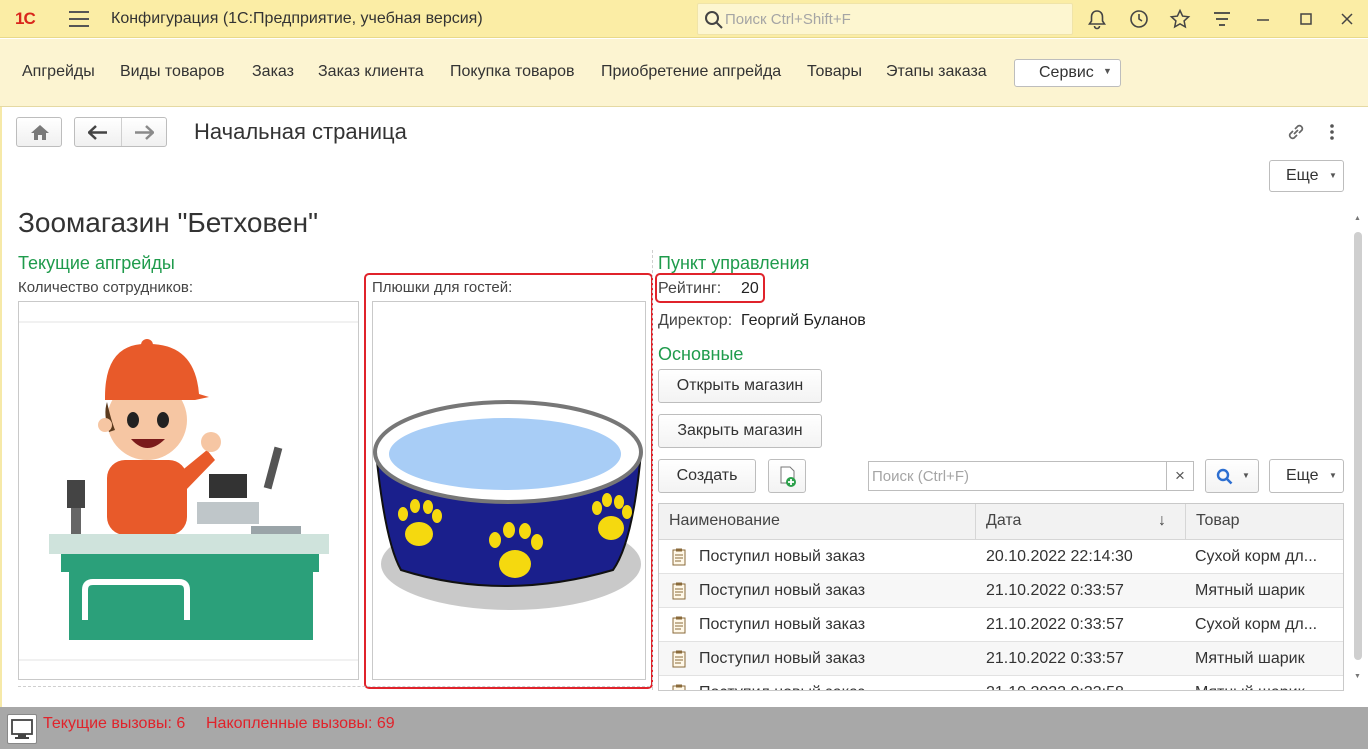  What do you see at coordinates (1222, 19) in the screenshot?
I see `filter-icon` at bounding box center [1222, 19].